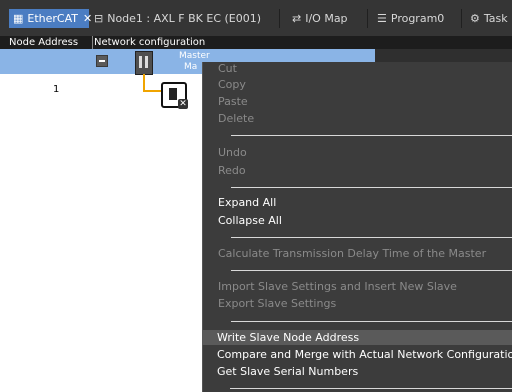  What do you see at coordinates (232, 171) in the screenshot?
I see `menu-item-redo: Redo` at bounding box center [232, 171].